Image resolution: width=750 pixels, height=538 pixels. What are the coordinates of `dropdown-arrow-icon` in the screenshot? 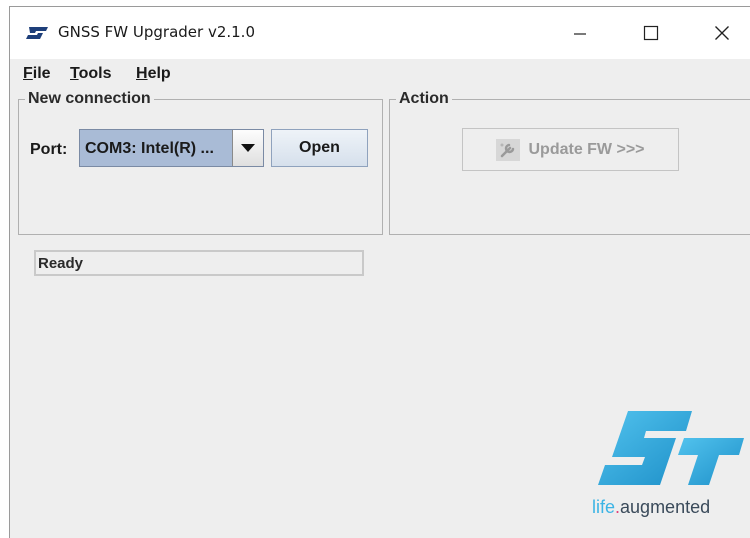 It's located at (248, 147).